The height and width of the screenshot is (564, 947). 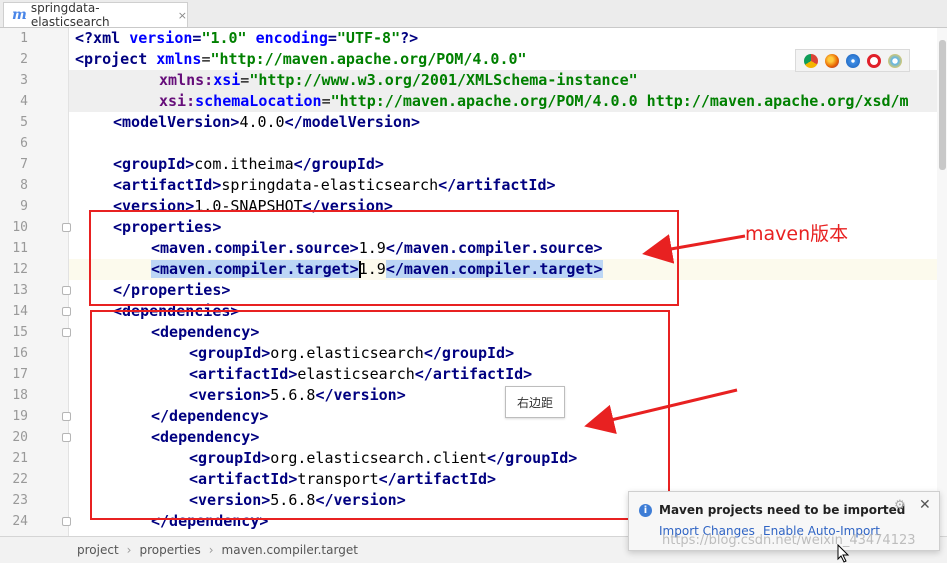 What do you see at coordinates (665, 334) in the screenshot?
I see `annotation-arrows` at bounding box center [665, 334].